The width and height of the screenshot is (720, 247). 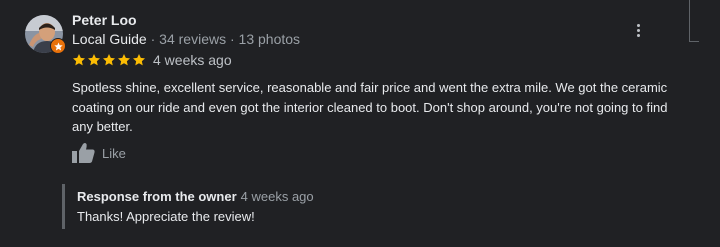 I want to click on like-label: Like, so click(x=114, y=153).